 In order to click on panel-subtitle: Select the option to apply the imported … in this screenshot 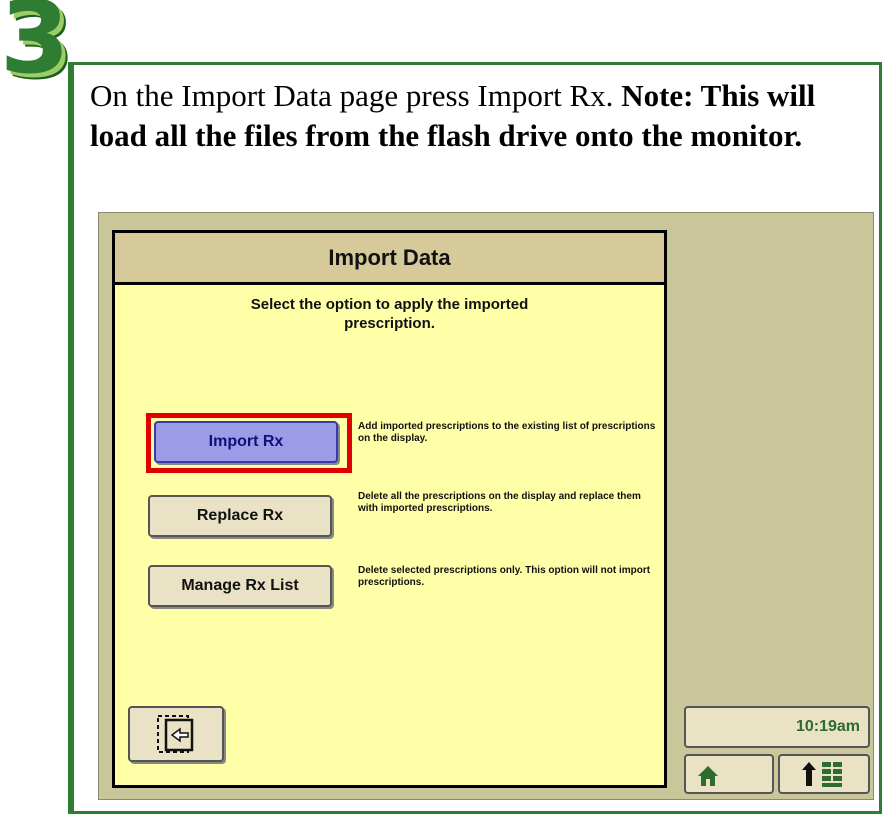, I will do `click(389, 314)`.